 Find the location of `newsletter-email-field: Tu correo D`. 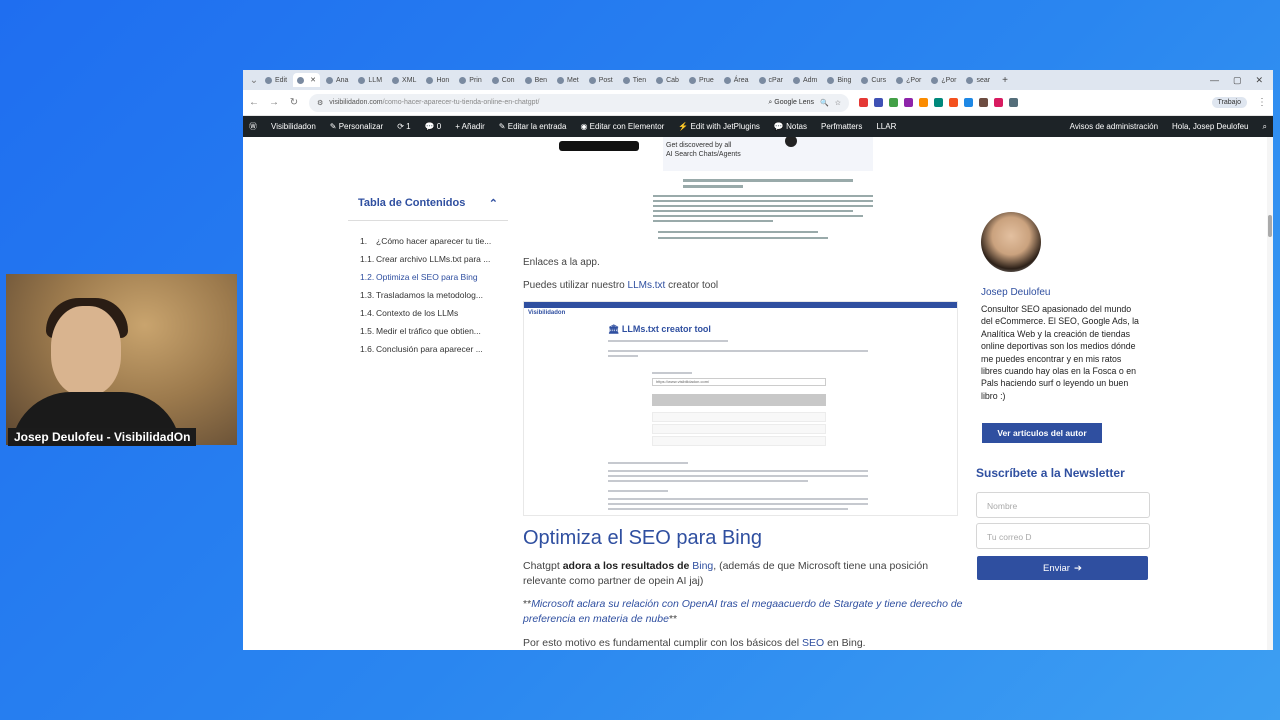

newsletter-email-field: Tu correo D is located at coordinates (1063, 536).